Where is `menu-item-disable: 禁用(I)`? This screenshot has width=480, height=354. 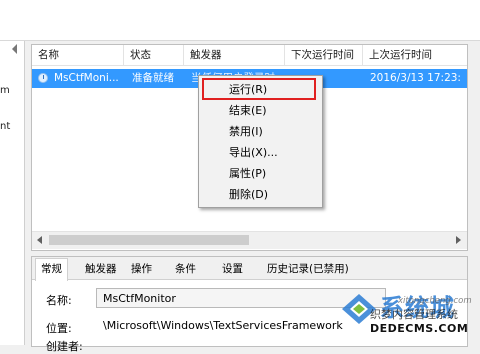 menu-item-disable: 禁用(I) is located at coordinates (260, 131).